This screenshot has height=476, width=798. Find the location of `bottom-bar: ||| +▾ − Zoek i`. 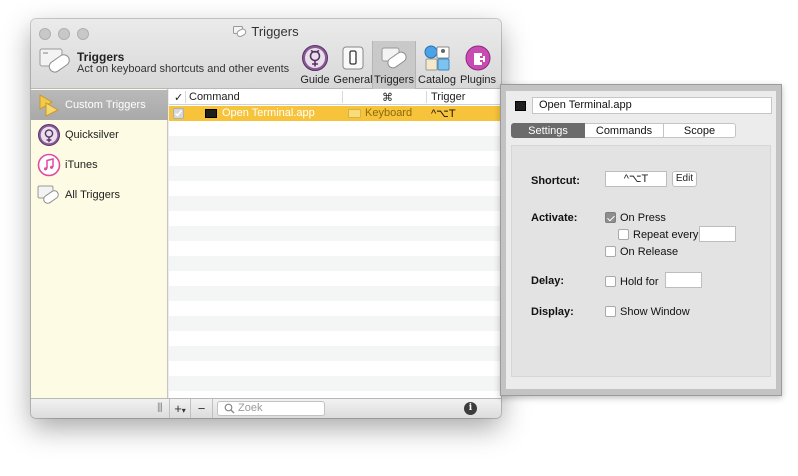

bottom-bar: ||| +▾ − Zoek i is located at coordinates (266, 408).